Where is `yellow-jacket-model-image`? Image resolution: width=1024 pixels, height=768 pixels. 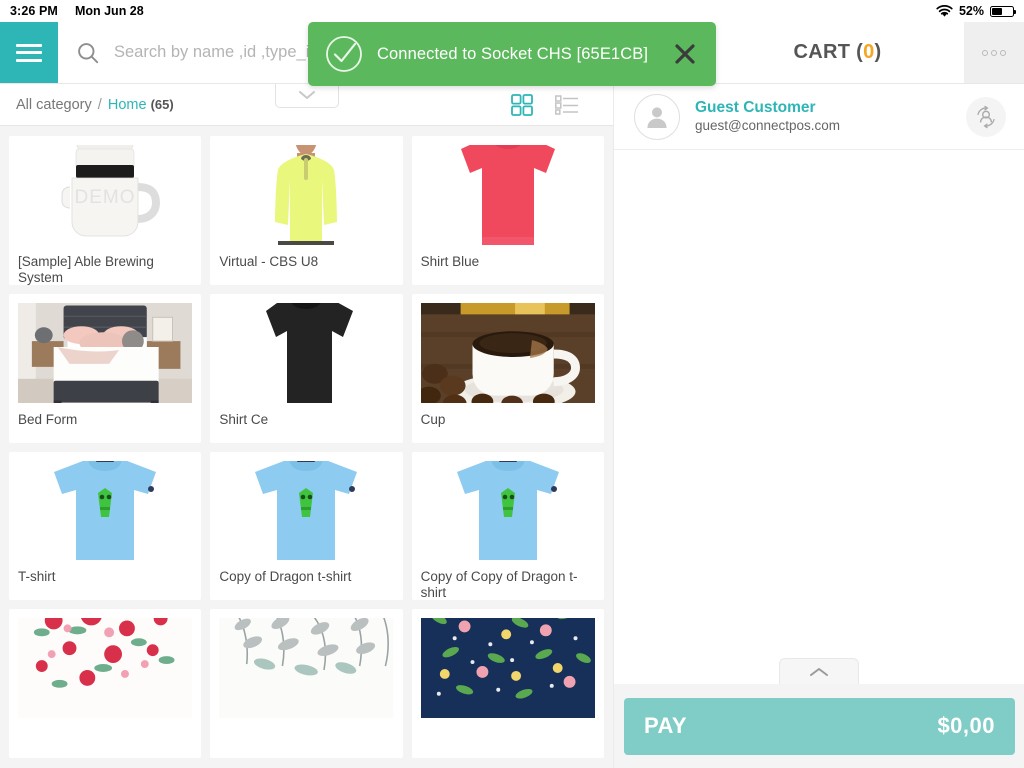
yellow-jacket-model-image is located at coordinates (306, 195).